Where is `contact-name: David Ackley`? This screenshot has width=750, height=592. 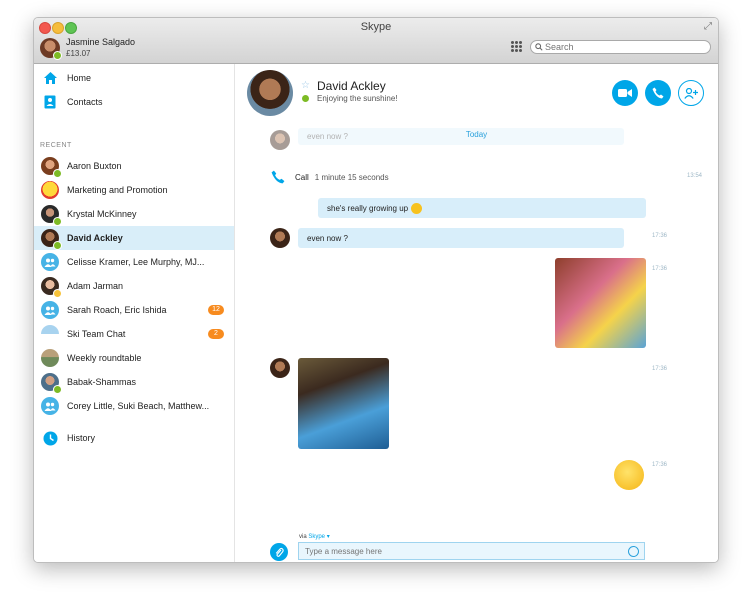 contact-name: David Ackley is located at coordinates (95, 238).